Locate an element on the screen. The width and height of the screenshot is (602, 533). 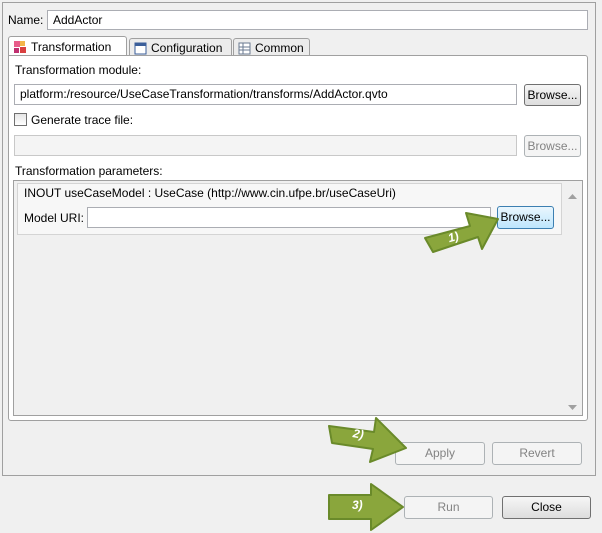
annotation-arrow-1-icon is located at coordinates (461, 232).